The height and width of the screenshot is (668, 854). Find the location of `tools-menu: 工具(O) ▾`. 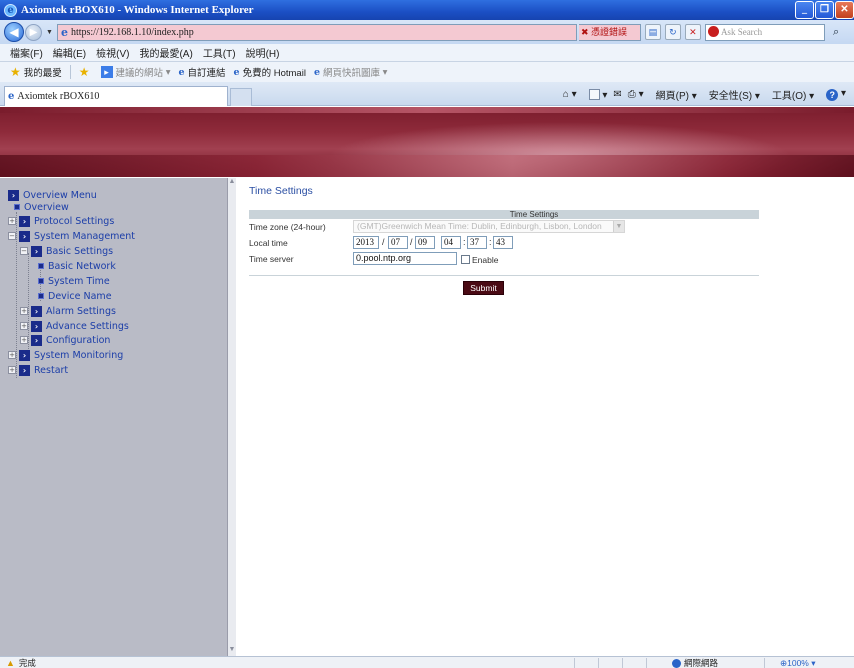

tools-menu: 工具(O) ▾ is located at coordinates (790, 94).